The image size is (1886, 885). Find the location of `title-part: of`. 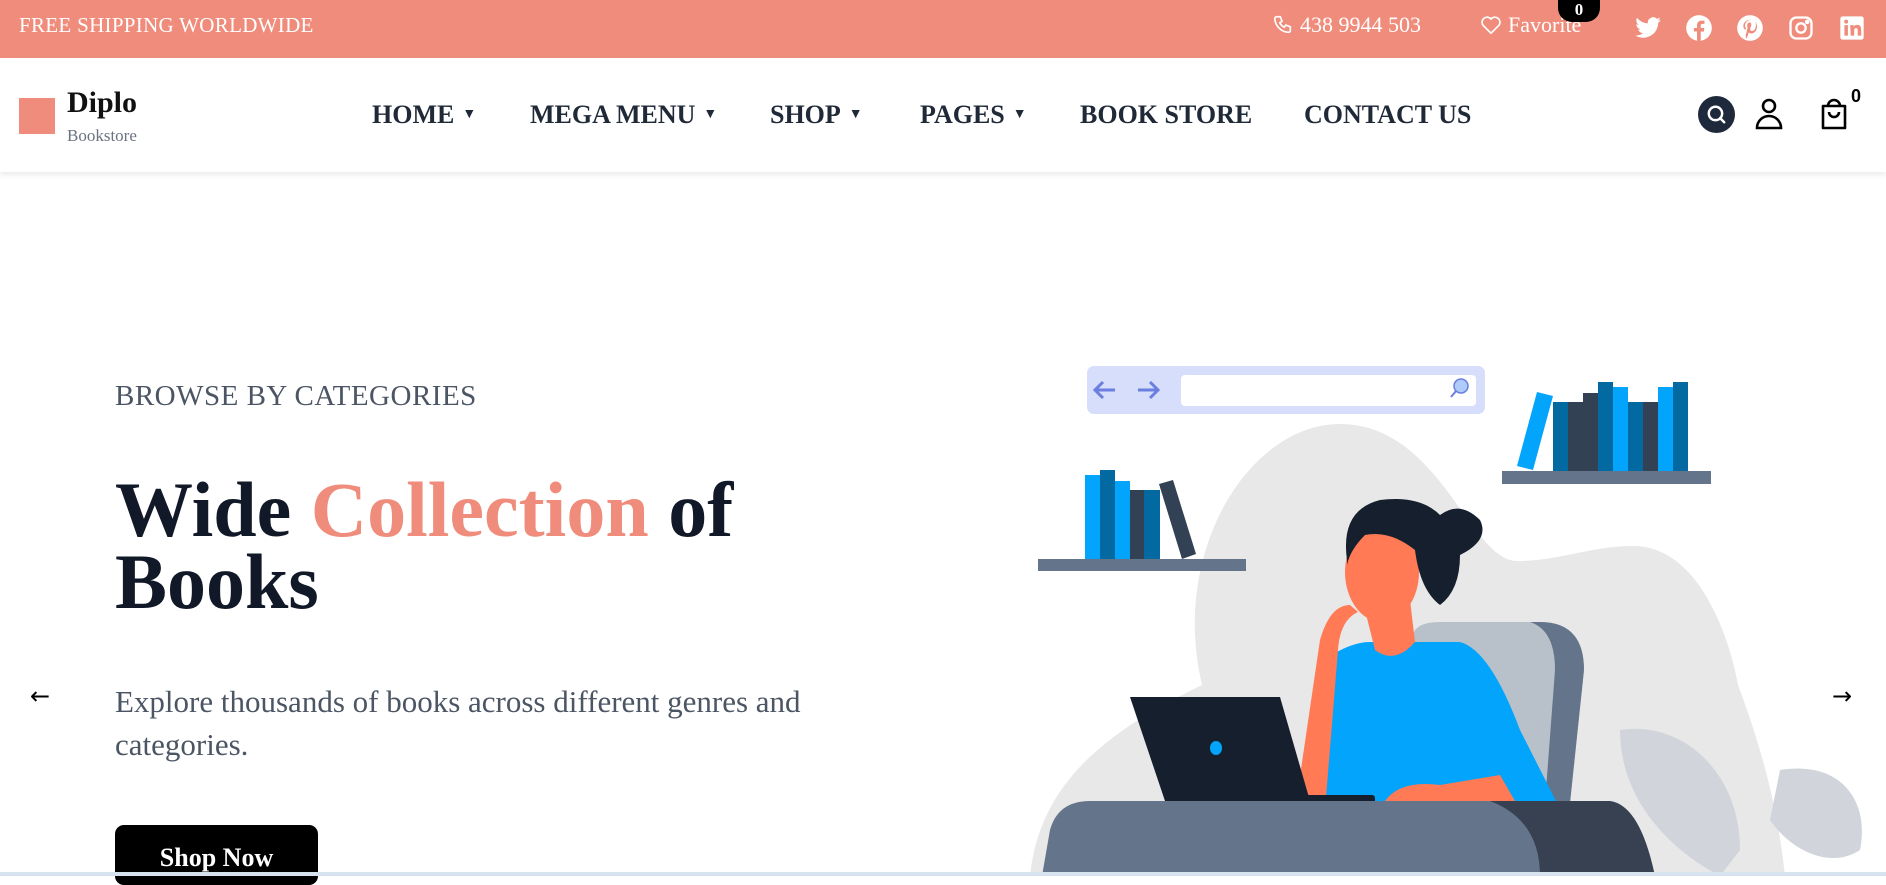

title-part: of is located at coordinates (701, 509).